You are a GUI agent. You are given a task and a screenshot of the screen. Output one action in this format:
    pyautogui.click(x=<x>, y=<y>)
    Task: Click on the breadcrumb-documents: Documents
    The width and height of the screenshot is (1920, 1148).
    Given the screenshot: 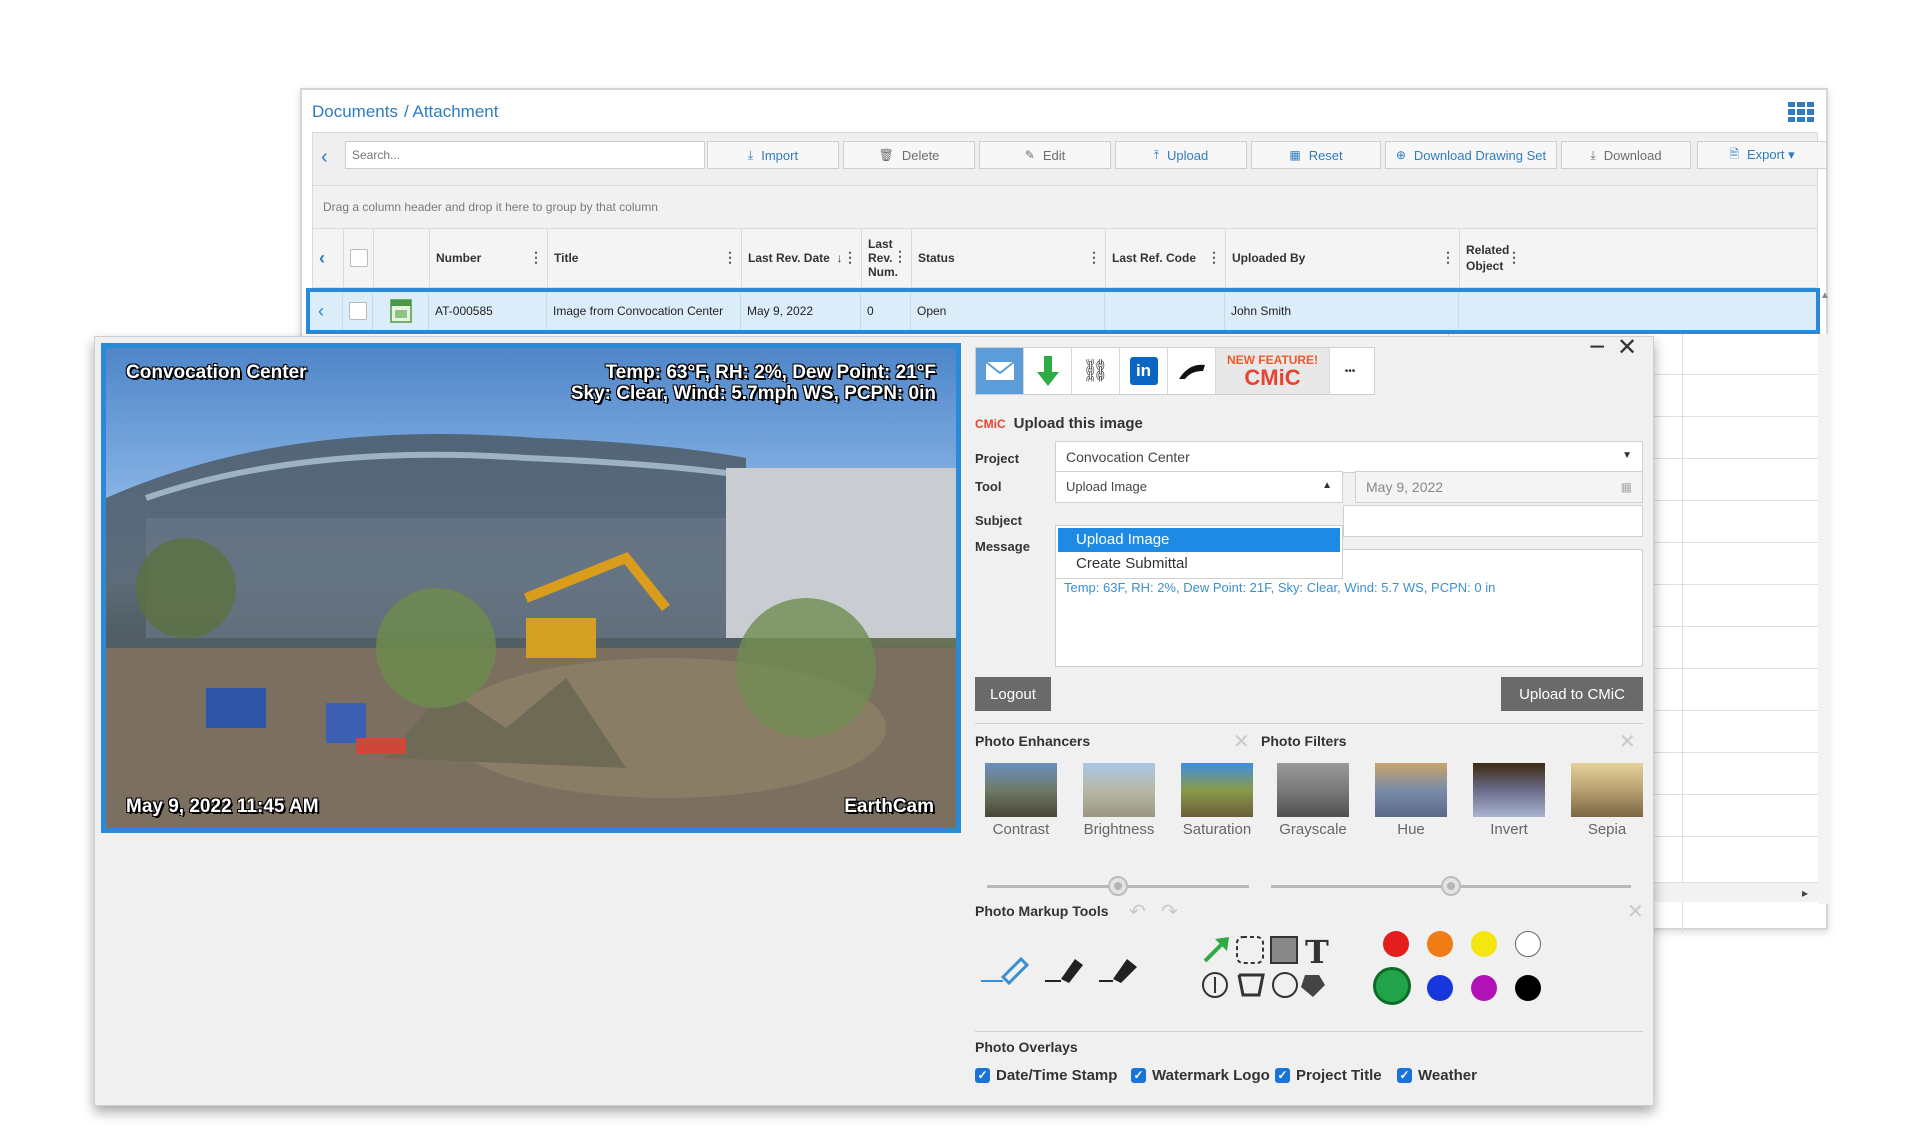 What is the action you would take?
    pyautogui.click(x=355, y=111)
    